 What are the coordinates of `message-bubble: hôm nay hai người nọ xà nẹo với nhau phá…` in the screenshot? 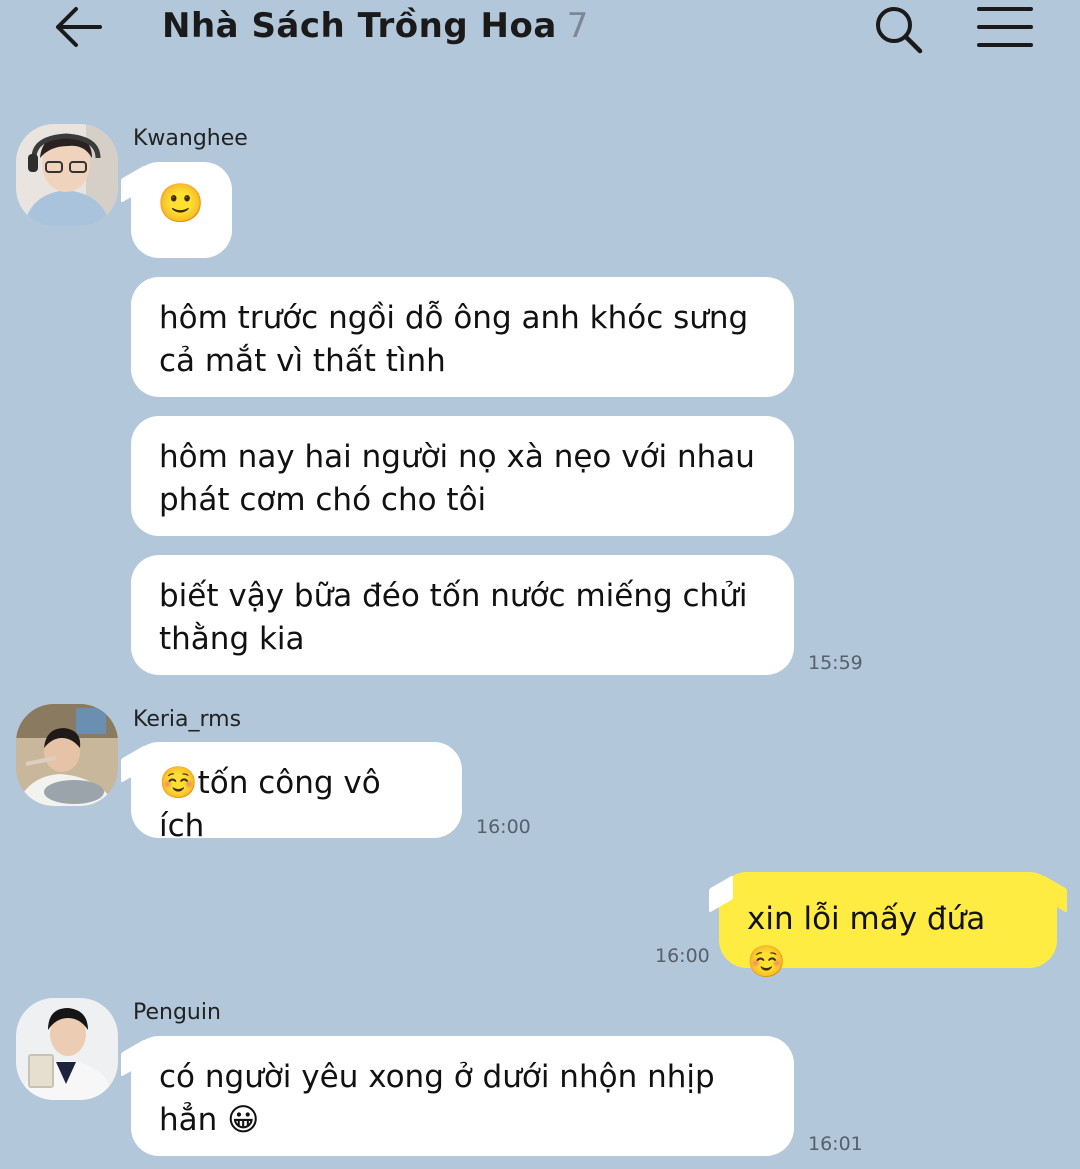 It's located at (462, 476).